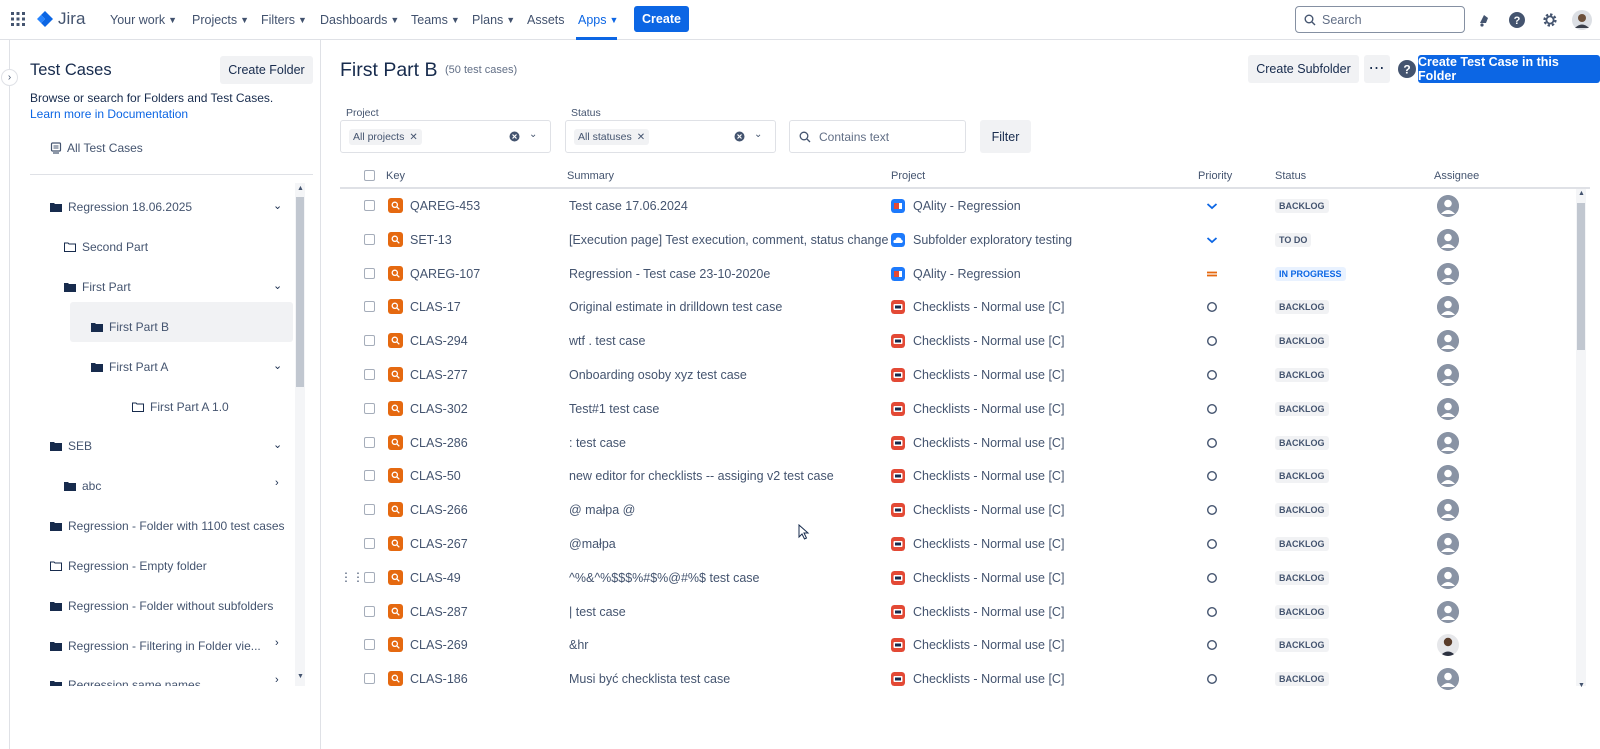  I want to click on issue-summary-link: Musi być checklista test case, so click(649, 679).